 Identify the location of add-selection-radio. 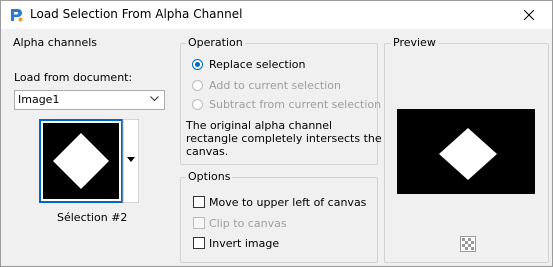
(197, 85).